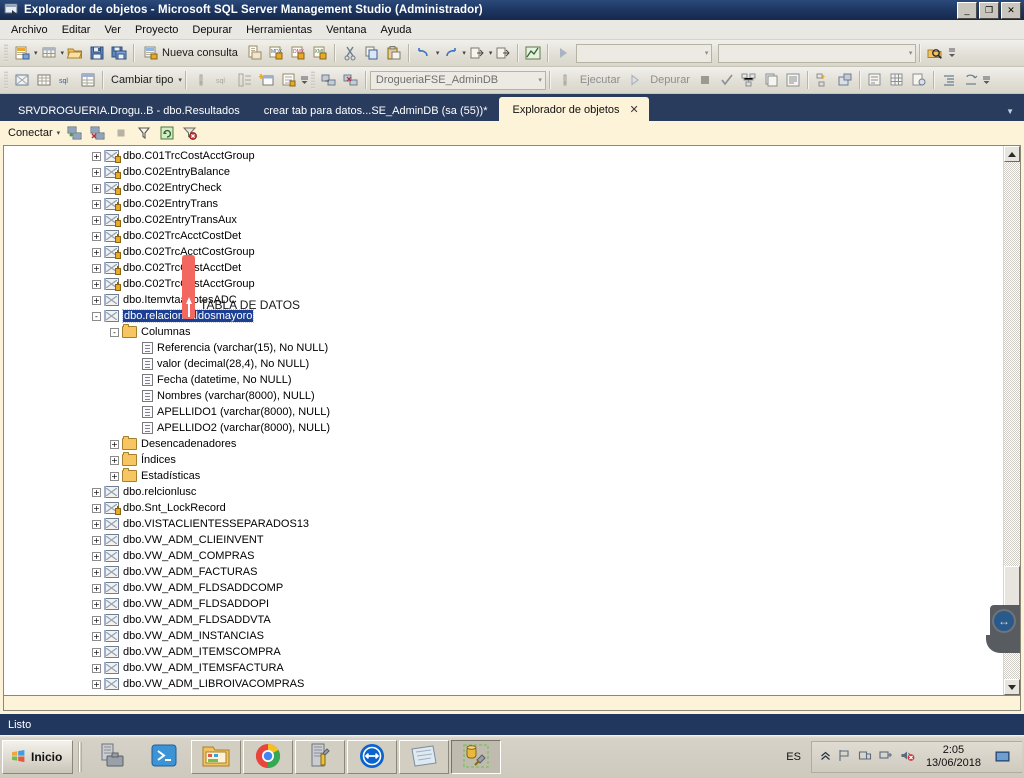 The image size is (1024, 778). Describe the element at coordinates (320, 53) in the screenshot. I see `new-xmla-query-button: XML` at that location.